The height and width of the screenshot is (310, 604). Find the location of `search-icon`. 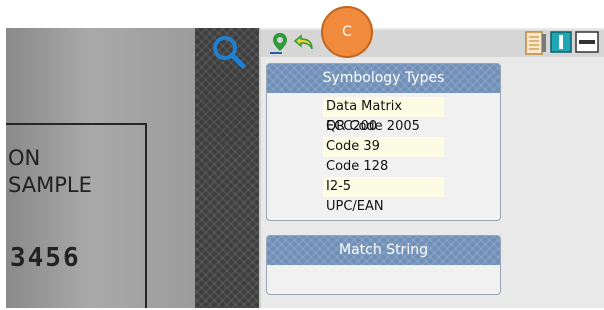

search-icon is located at coordinates (229, 52).